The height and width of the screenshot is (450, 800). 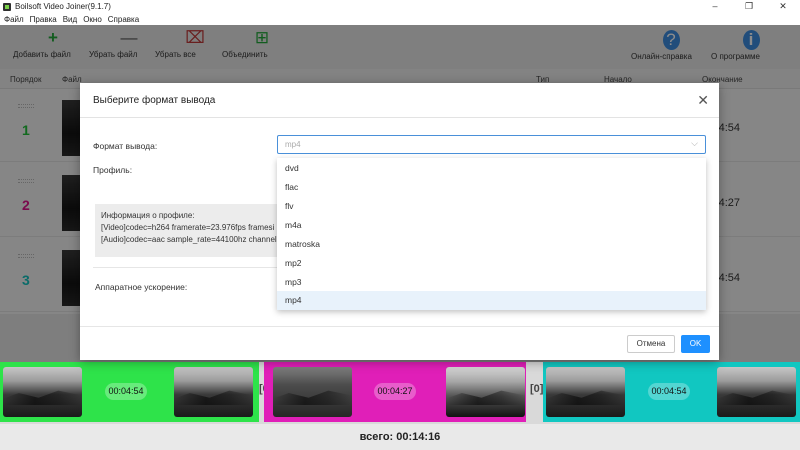 What do you see at coordinates (400, 19) in the screenshot?
I see `menu-bar: Файл Правка Вид Окно Справка` at bounding box center [400, 19].